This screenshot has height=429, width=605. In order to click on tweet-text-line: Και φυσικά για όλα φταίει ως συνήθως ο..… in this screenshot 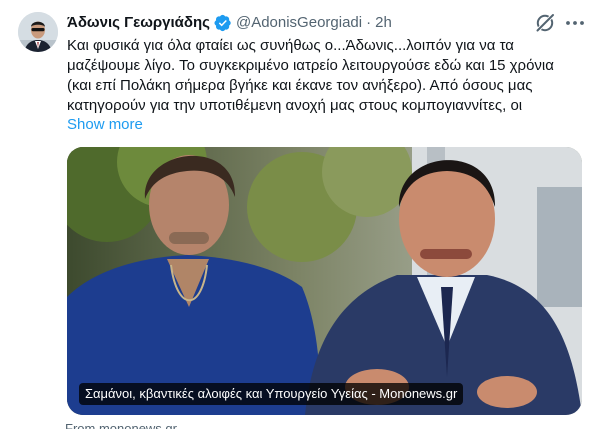, I will do `click(290, 45)`.